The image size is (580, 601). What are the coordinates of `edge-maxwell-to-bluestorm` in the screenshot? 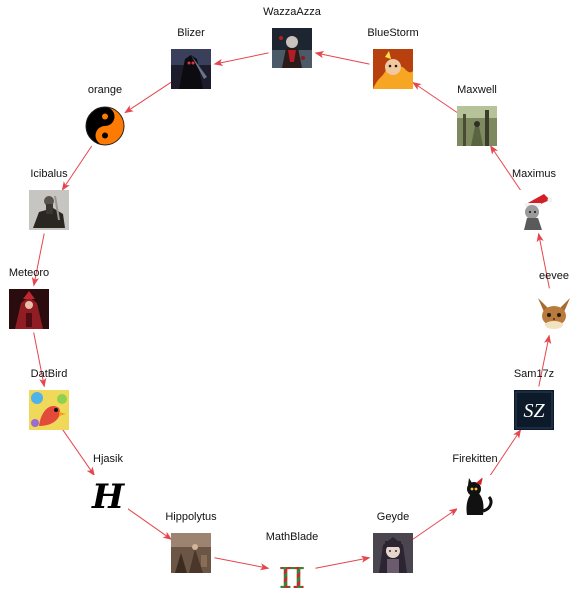 It's located at (435, 97).